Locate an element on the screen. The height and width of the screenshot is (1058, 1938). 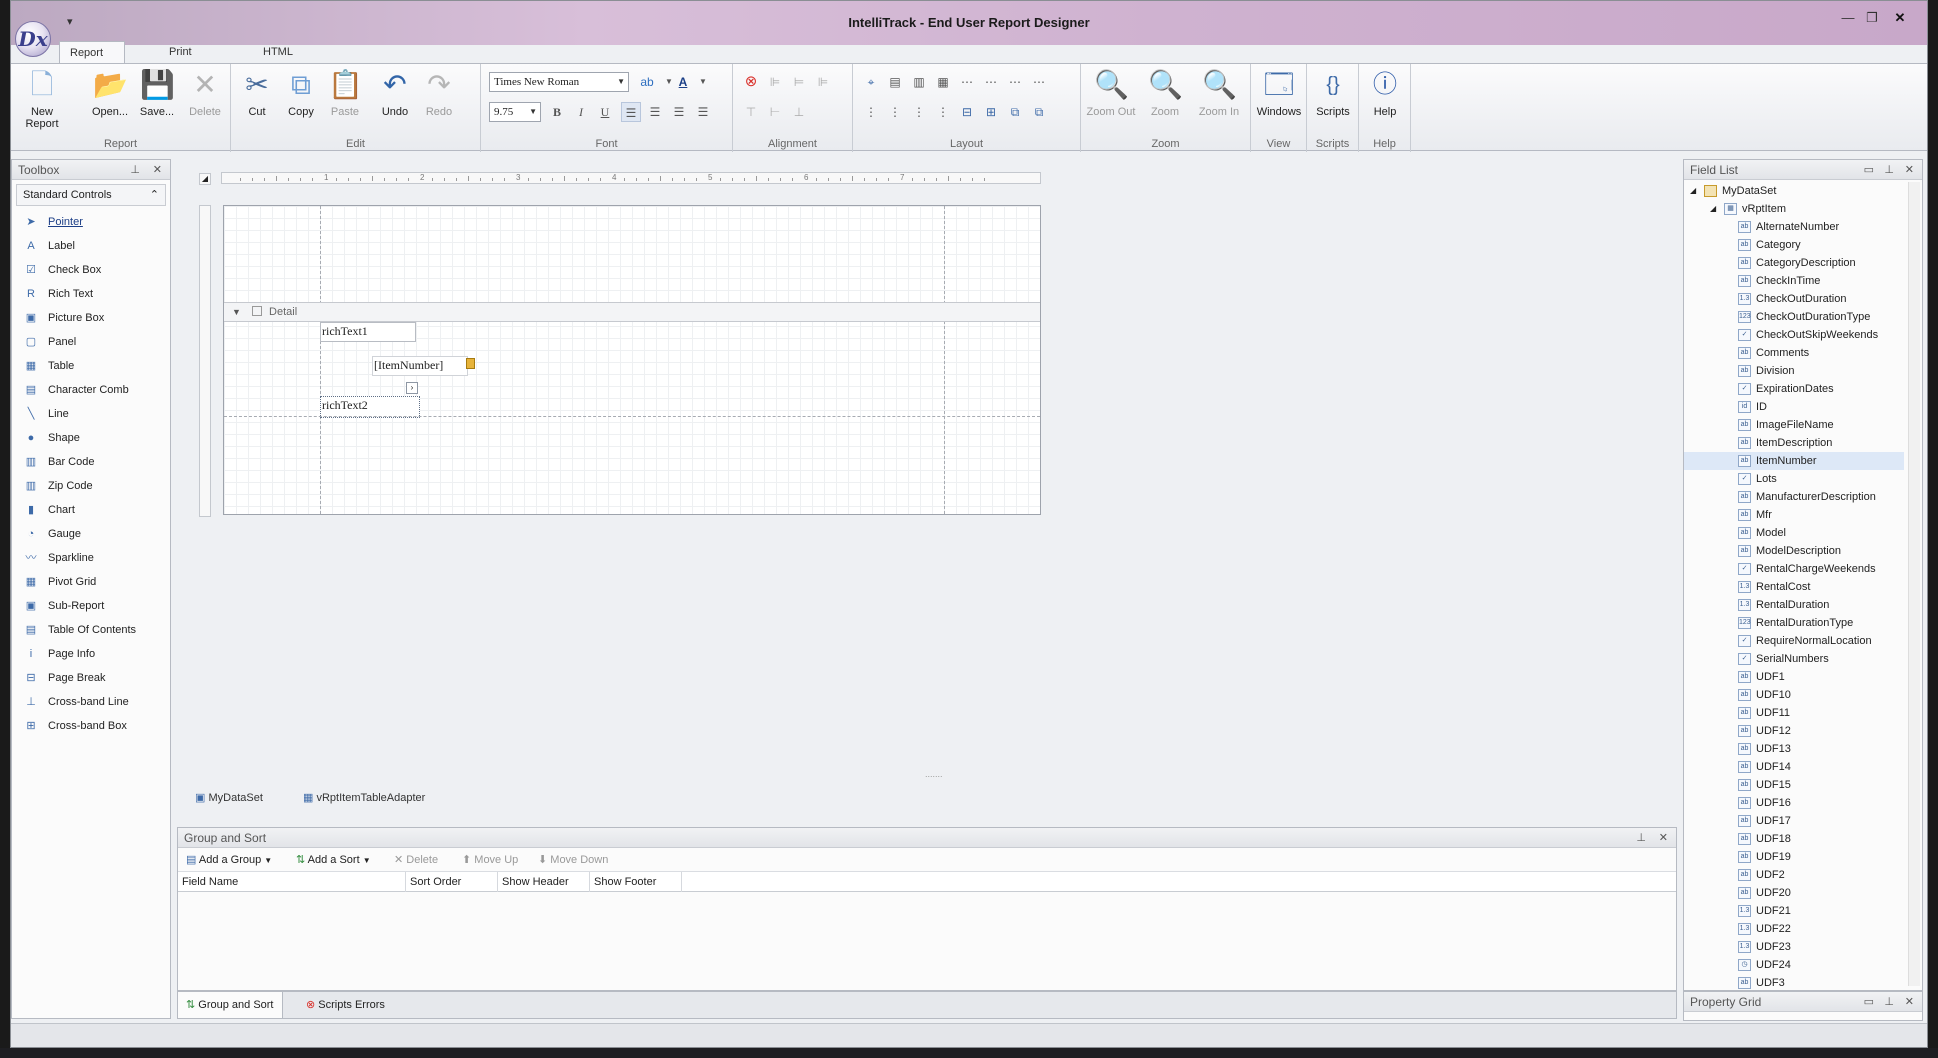
toolbox-item-sparkline: 〰 Sparkline is located at coordinates (91, 558).